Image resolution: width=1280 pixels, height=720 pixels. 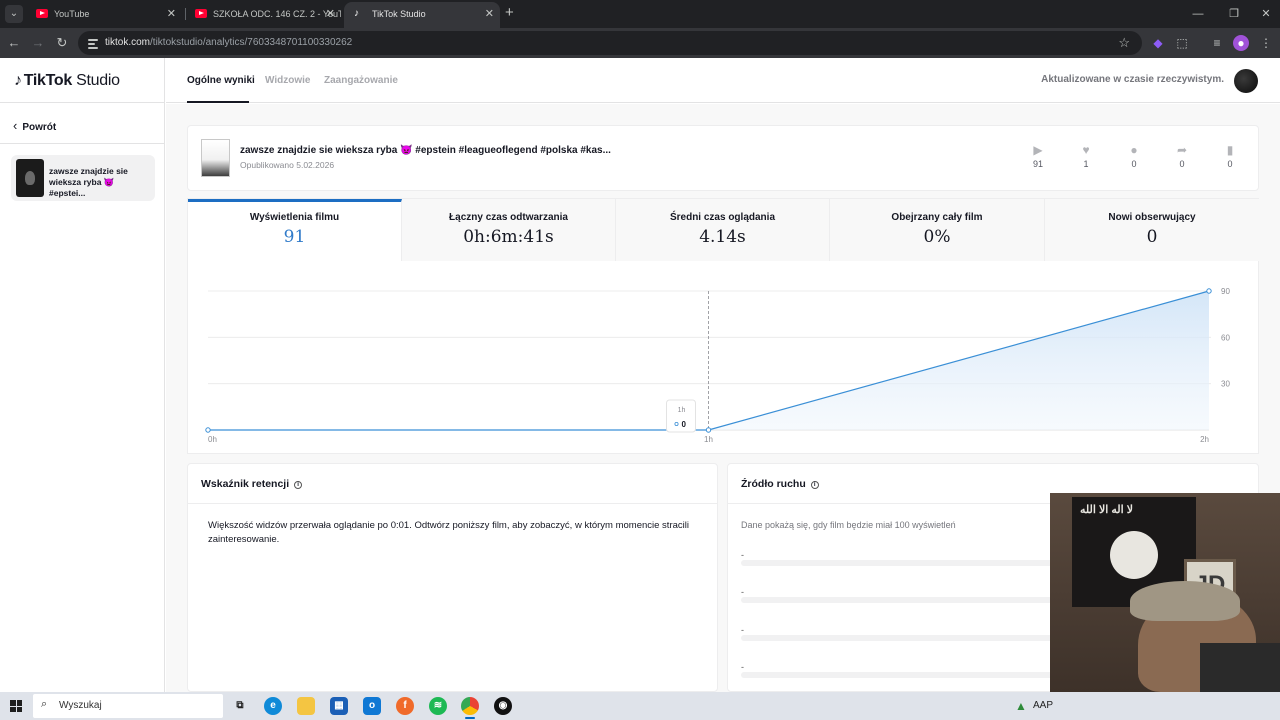 What do you see at coordinates (67, 81) in the screenshot?
I see `tiktok-studio-logo: ♪ TikTok Studio` at bounding box center [67, 81].